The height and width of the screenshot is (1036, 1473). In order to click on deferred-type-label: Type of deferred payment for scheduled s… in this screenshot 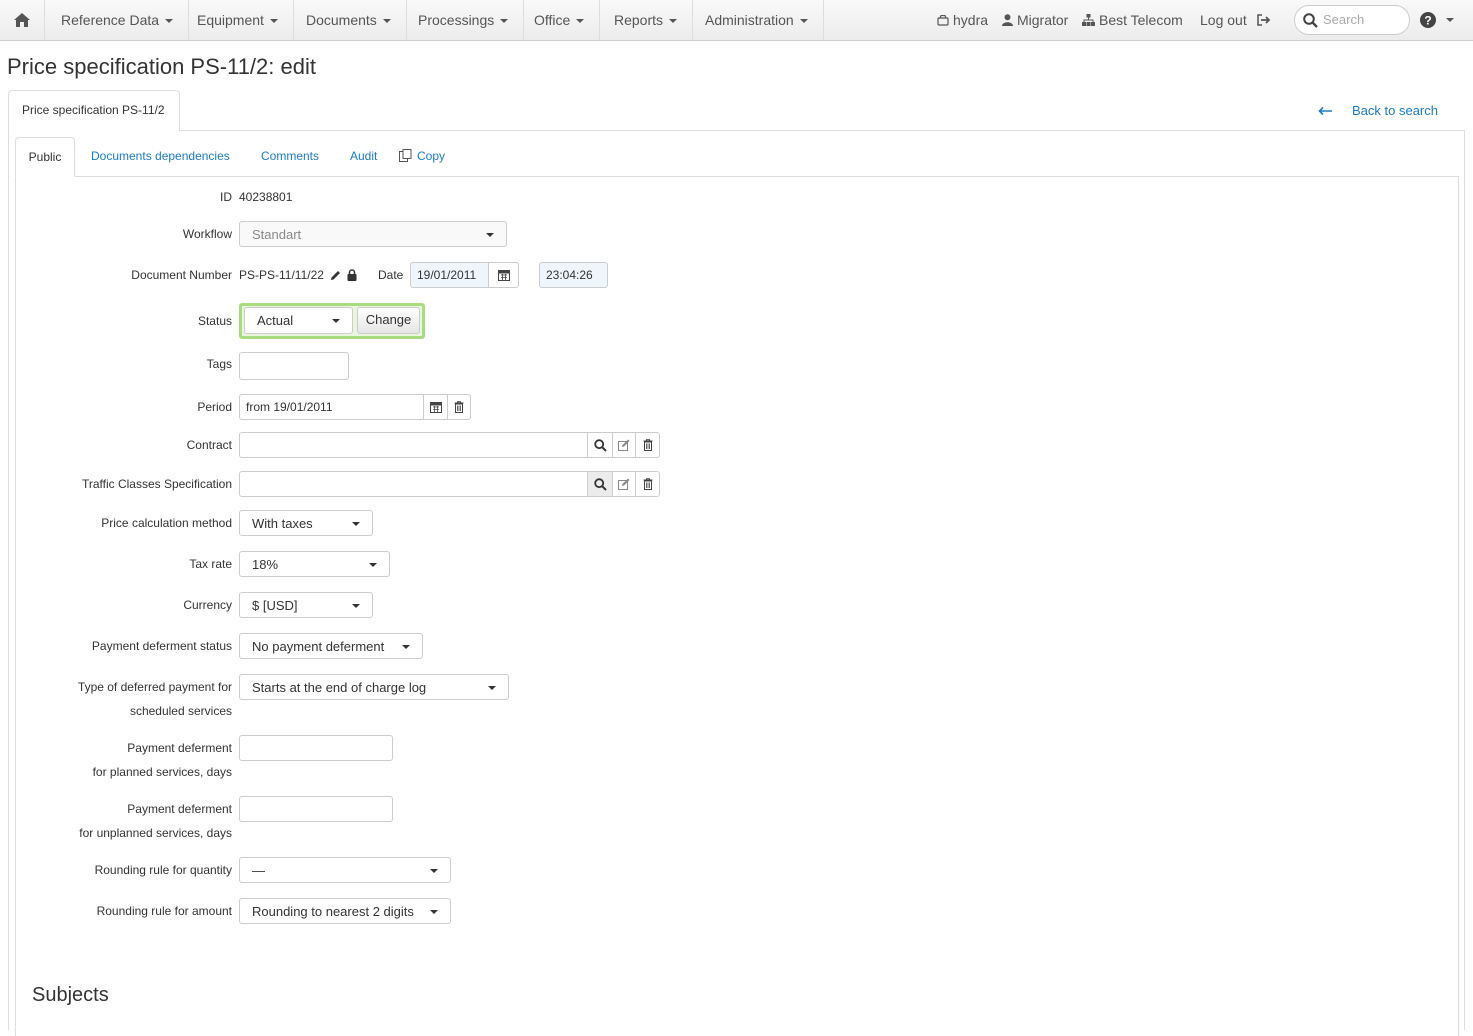, I will do `click(154, 699)`.